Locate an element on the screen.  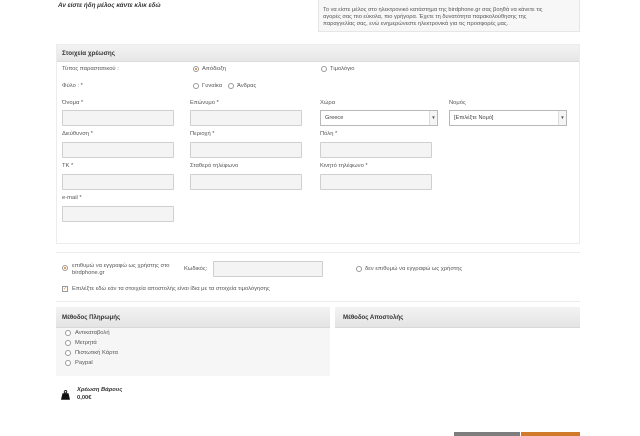
register-radio is located at coordinates (65, 268).